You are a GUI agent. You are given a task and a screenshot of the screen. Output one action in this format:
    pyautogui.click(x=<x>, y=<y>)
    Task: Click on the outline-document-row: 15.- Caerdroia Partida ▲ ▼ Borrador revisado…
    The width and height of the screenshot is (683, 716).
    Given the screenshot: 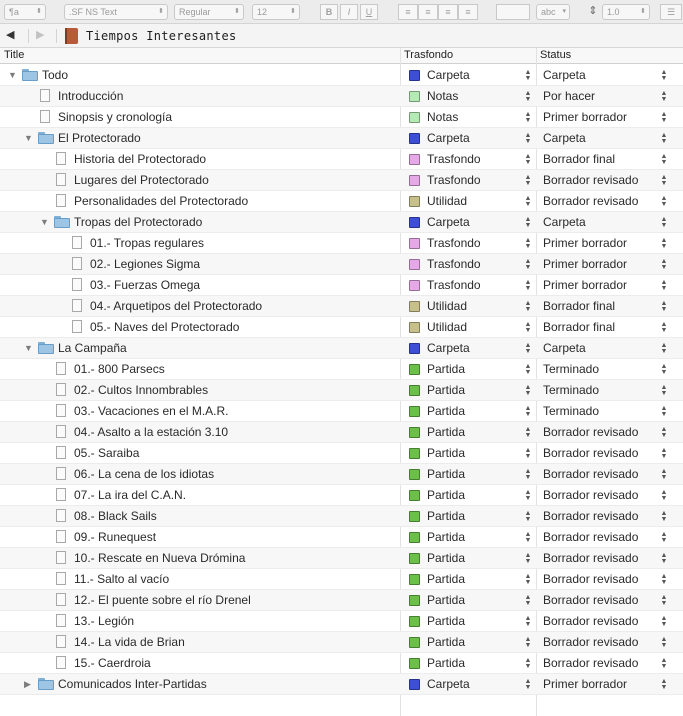 What is the action you would take?
    pyautogui.click(x=341, y=663)
    